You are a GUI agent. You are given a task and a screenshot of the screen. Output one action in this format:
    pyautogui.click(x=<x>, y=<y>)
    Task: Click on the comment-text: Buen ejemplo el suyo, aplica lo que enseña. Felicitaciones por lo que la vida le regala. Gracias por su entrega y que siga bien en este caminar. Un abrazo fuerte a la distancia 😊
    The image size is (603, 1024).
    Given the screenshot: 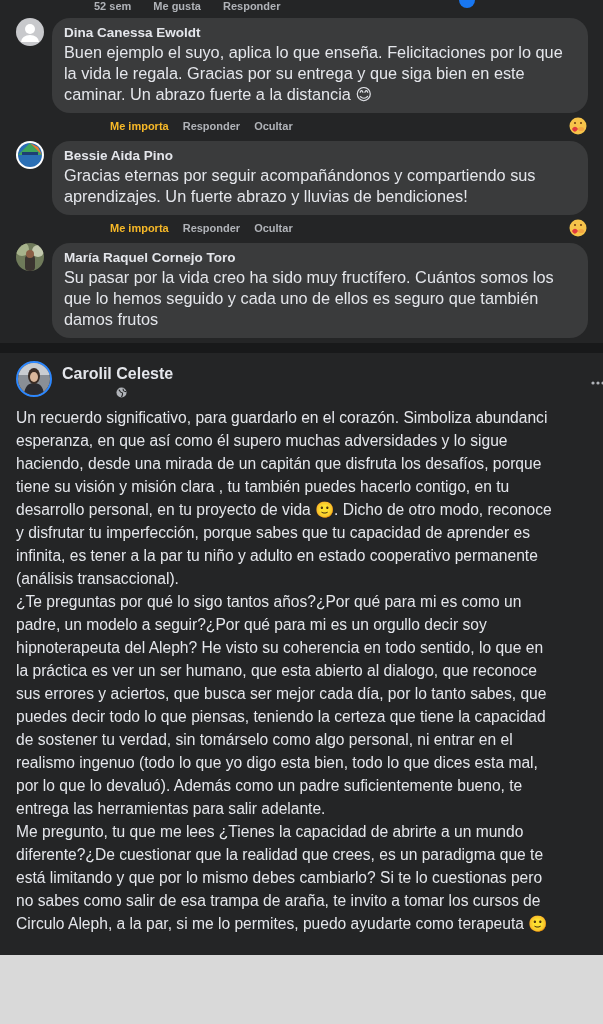 What is the action you would take?
    pyautogui.click(x=314, y=73)
    